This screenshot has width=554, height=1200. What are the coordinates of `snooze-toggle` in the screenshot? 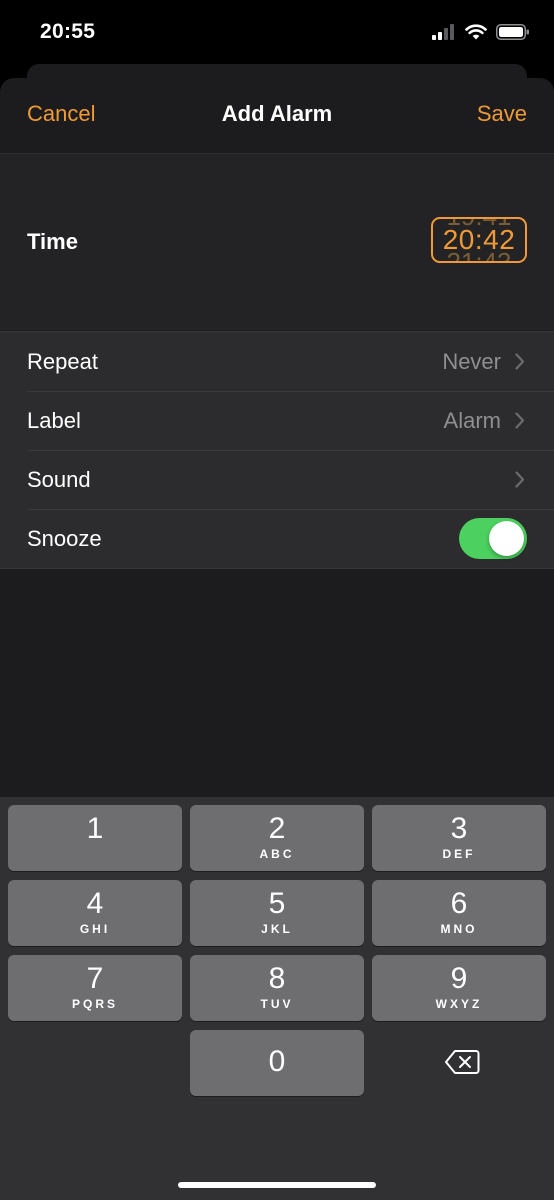 It's located at (493, 538).